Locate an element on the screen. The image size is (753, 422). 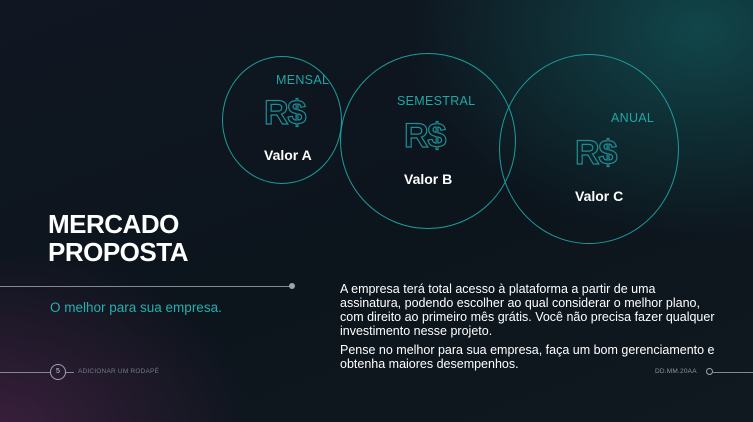
page-number: 5 is located at coordinates (58, 372).